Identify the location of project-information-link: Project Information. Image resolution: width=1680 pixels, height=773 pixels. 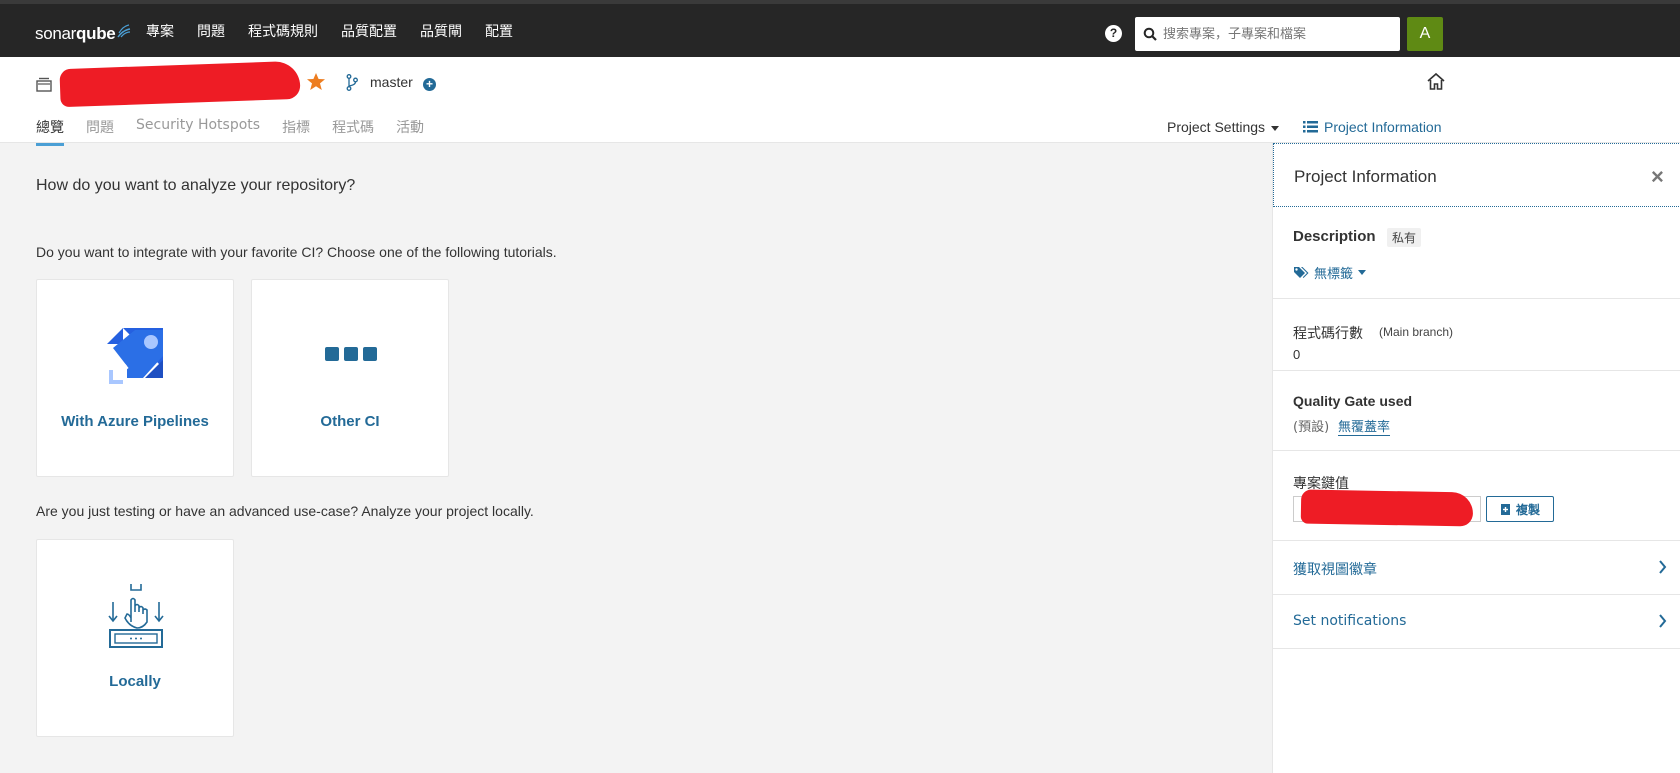
(1372, 127).